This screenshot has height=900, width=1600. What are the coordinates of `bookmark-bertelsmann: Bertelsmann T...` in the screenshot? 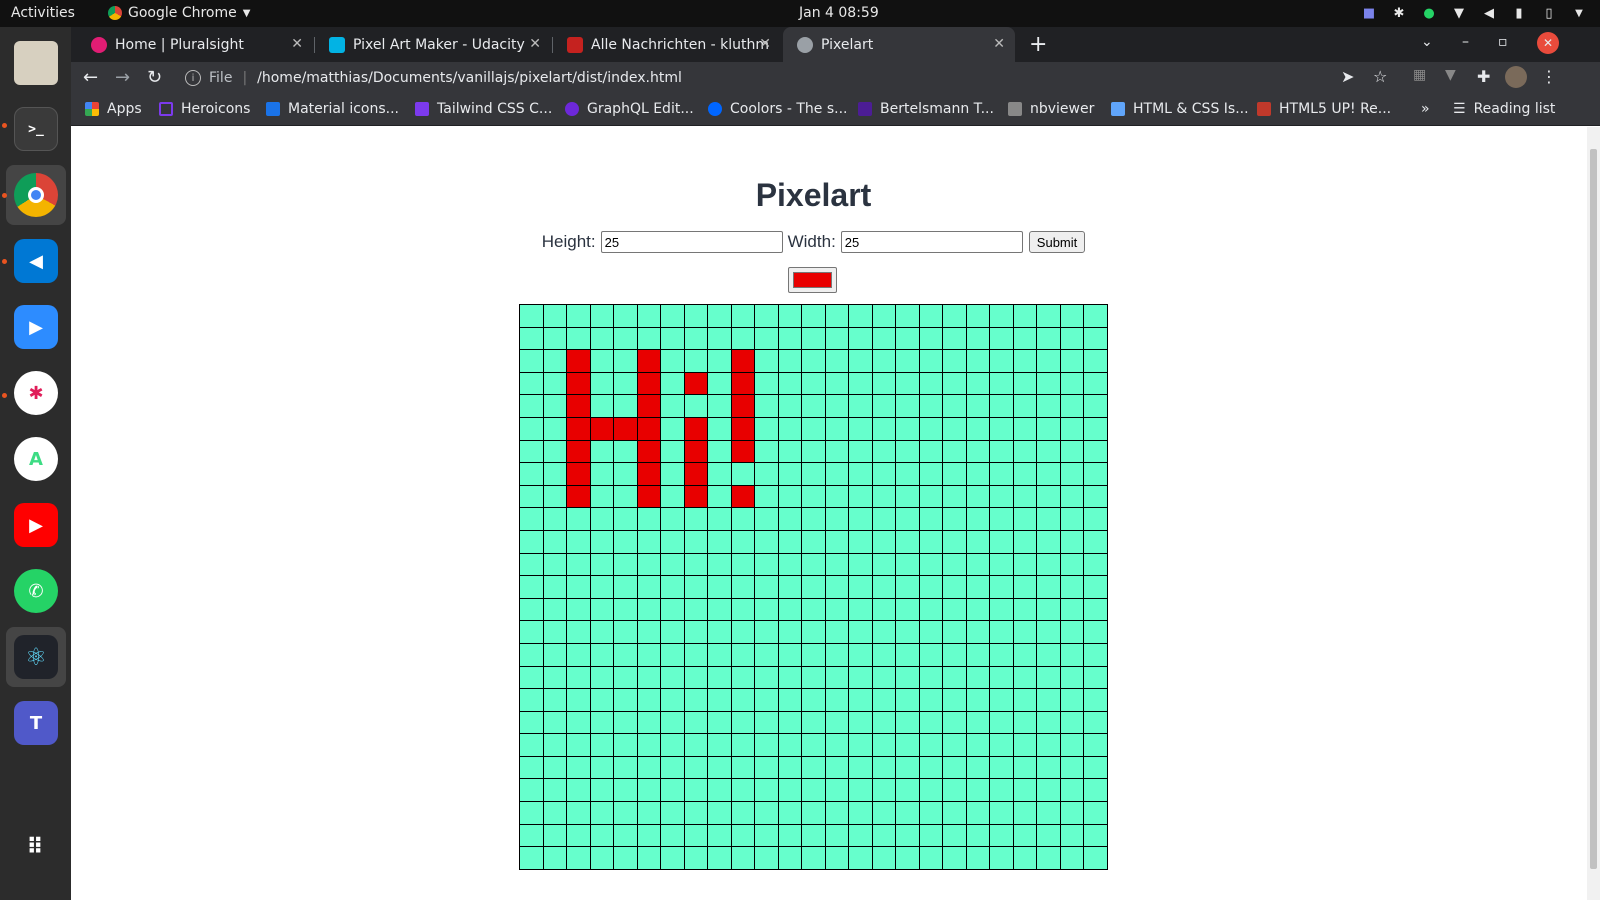 It's located at (926, 109).